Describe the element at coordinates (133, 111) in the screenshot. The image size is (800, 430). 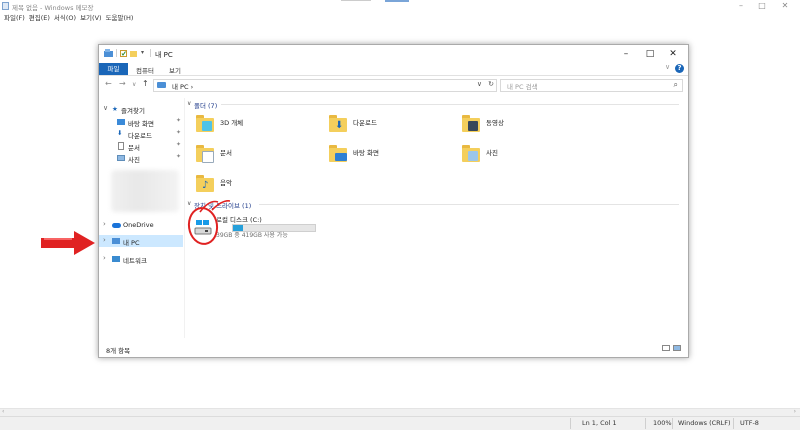
I see `nav-quick-access-label: 즐겨찾기` at that location.